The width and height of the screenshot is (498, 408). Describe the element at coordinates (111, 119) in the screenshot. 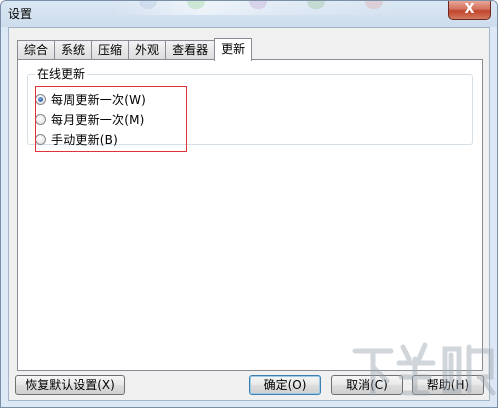

I see `red-highlight-box` at that location.